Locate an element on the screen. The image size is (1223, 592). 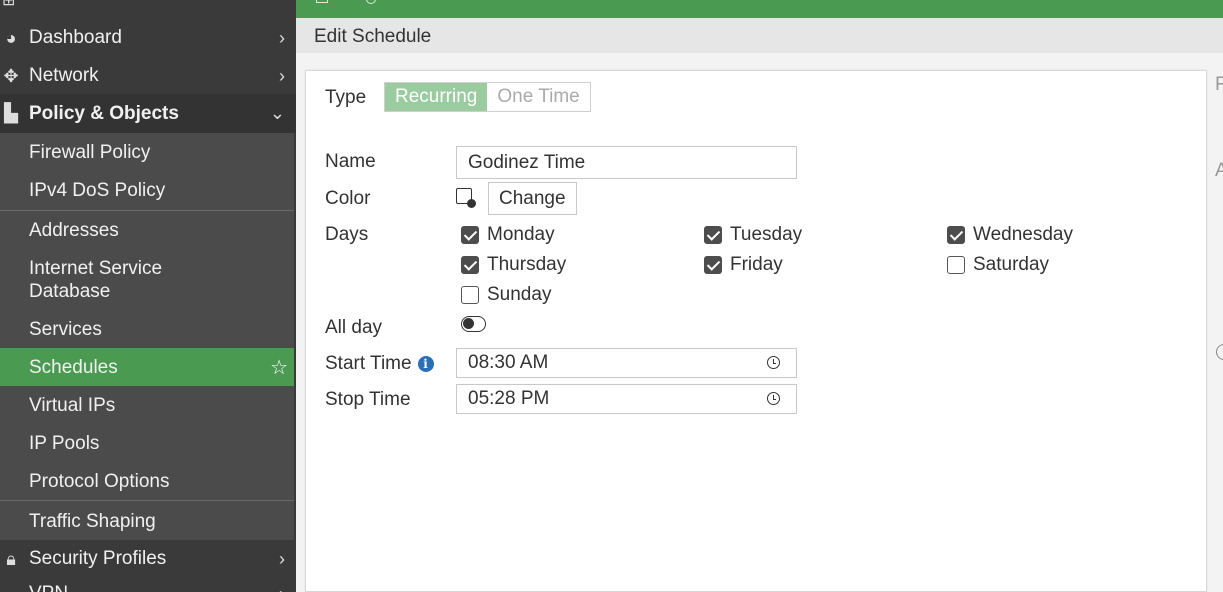
type-toggle: Recurring One Time is located at coordinates (487, 97).